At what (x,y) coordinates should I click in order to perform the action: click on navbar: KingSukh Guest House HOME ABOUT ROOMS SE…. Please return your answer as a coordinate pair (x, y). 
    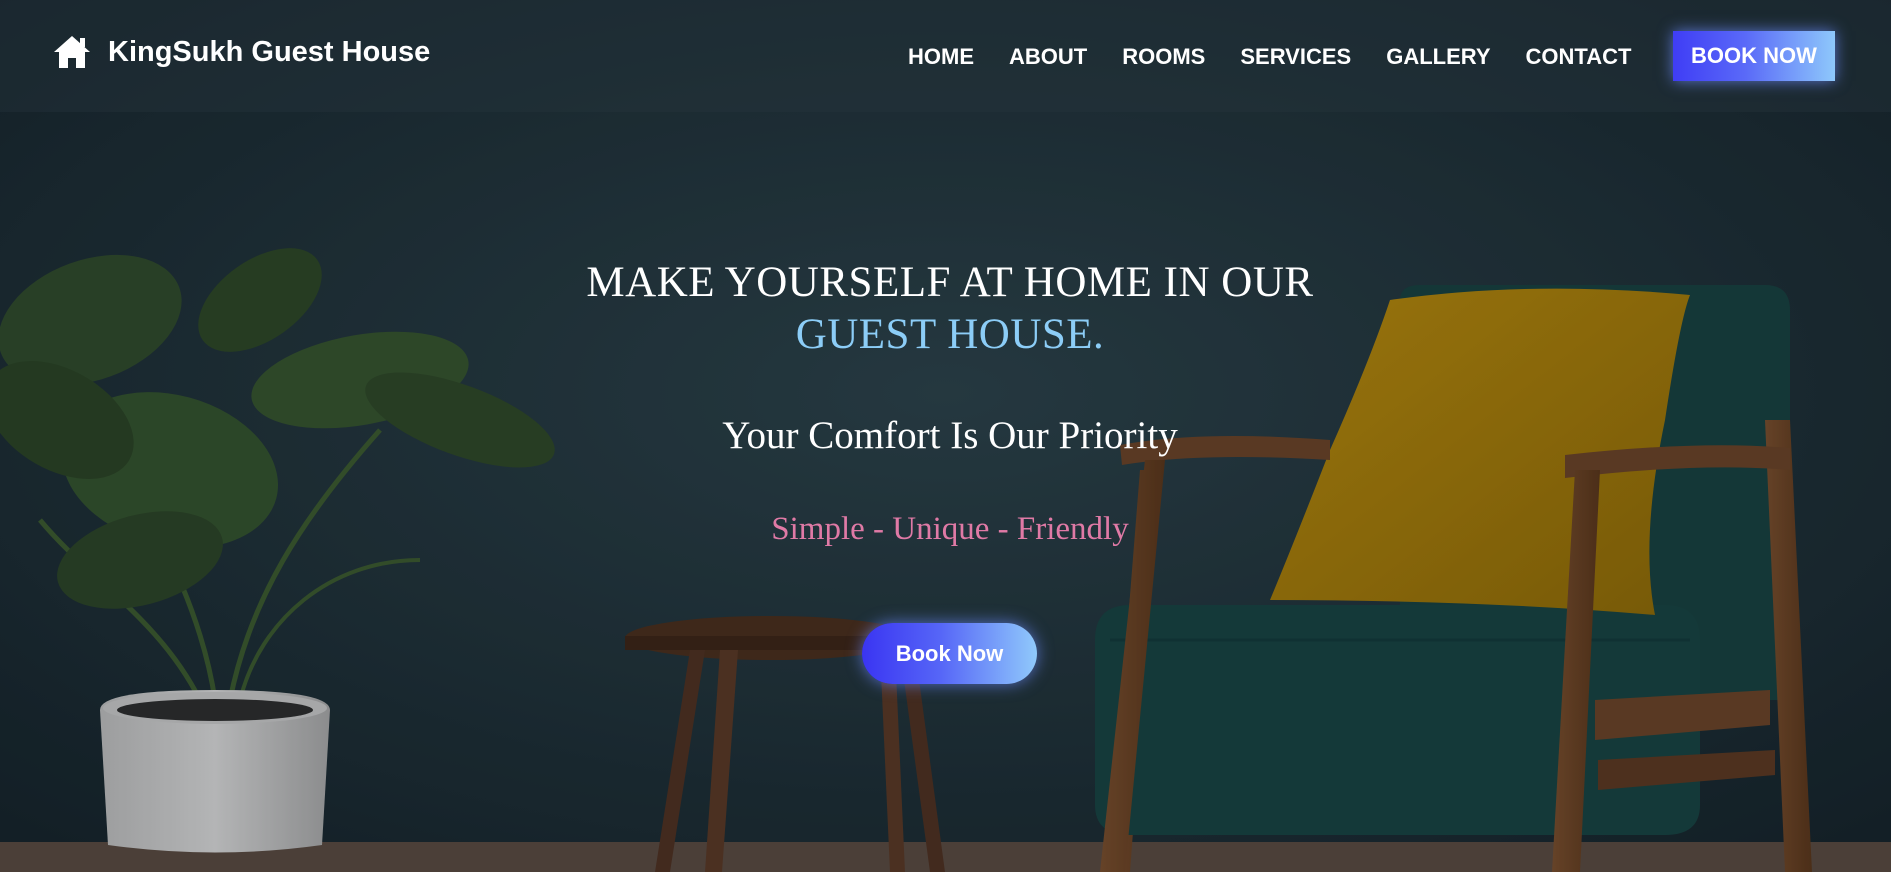
    Looking at the image, I should click on (945, 56).